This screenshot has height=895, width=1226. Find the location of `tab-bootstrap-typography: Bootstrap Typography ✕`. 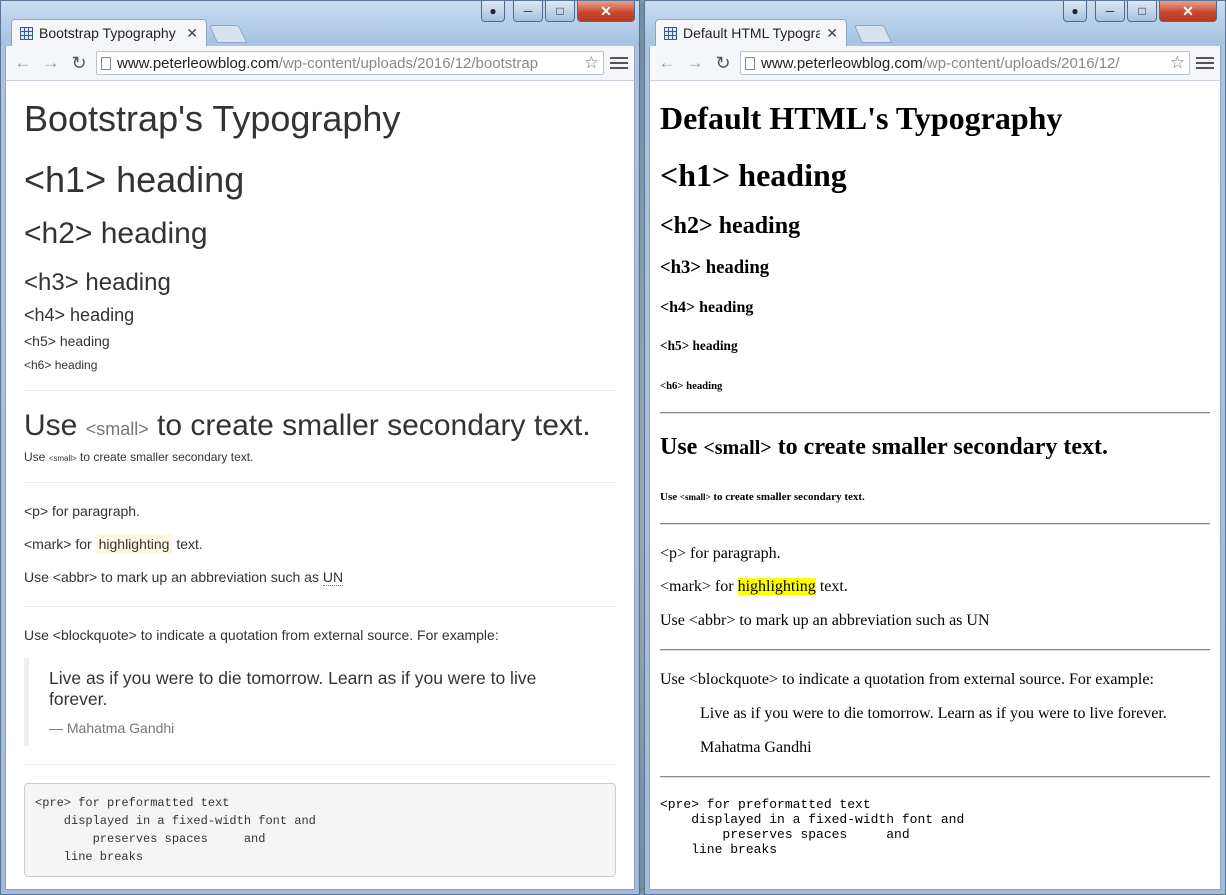

tab-bootstrap-typography: Bootstrap Typography ✕ is located at coordinates (109, 32).